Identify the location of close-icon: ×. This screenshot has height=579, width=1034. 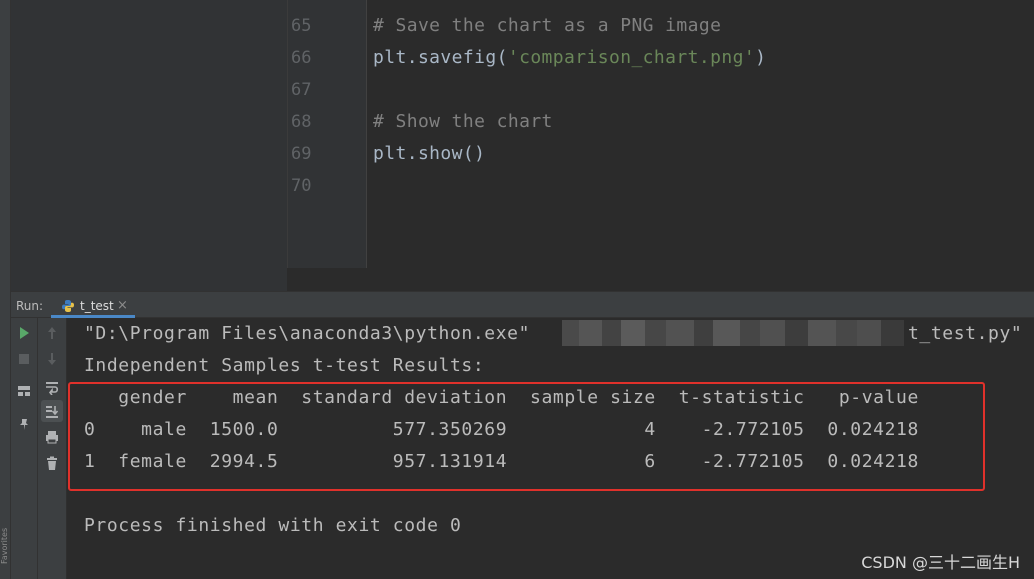
(122, 305).